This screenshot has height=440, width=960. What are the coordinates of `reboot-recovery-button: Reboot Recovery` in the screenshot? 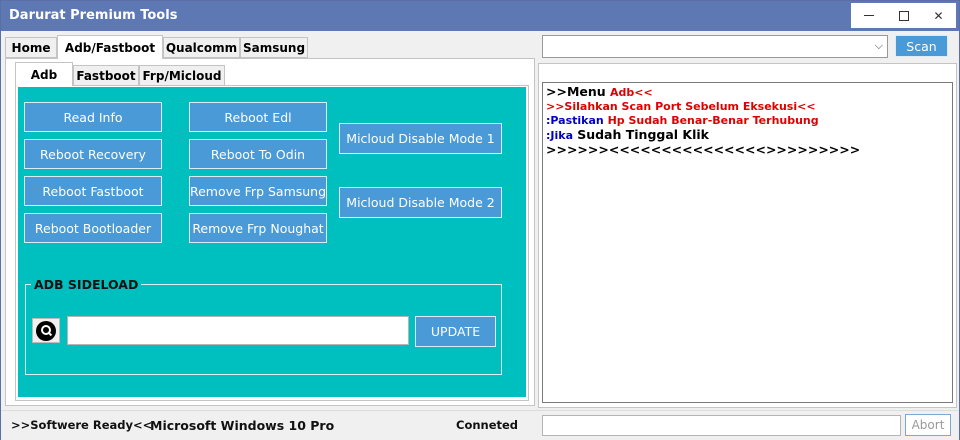 It's located at (93, 154).